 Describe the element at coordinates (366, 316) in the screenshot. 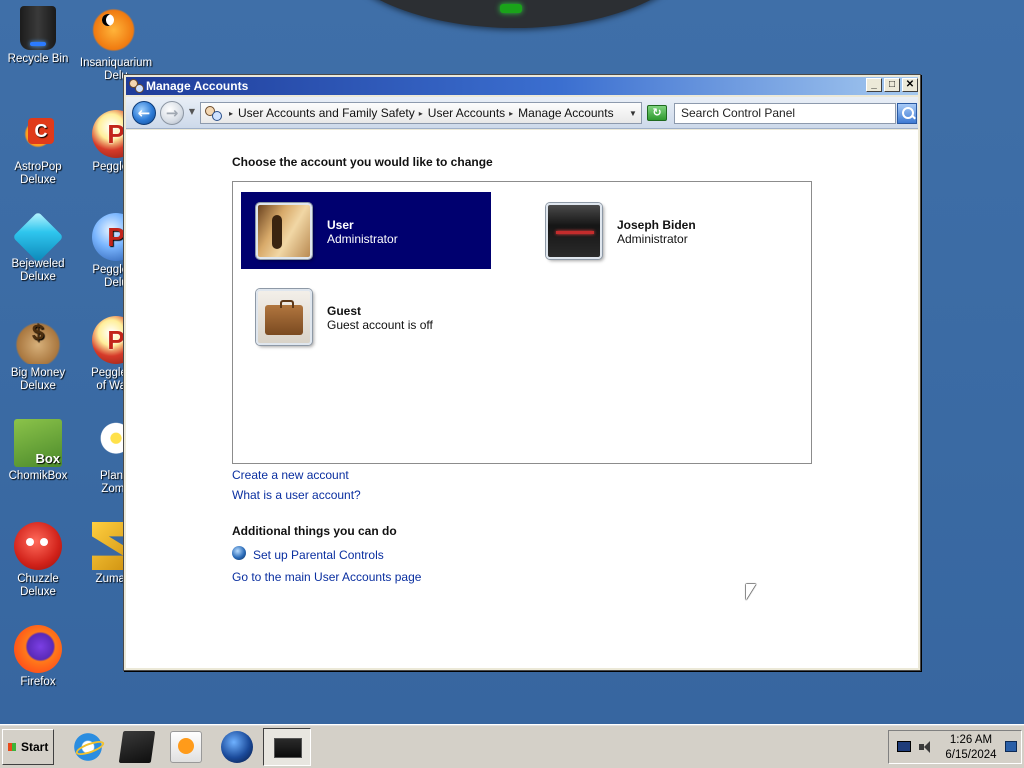

I see `account-tile-guest: Guest Guest account is off` at that location.